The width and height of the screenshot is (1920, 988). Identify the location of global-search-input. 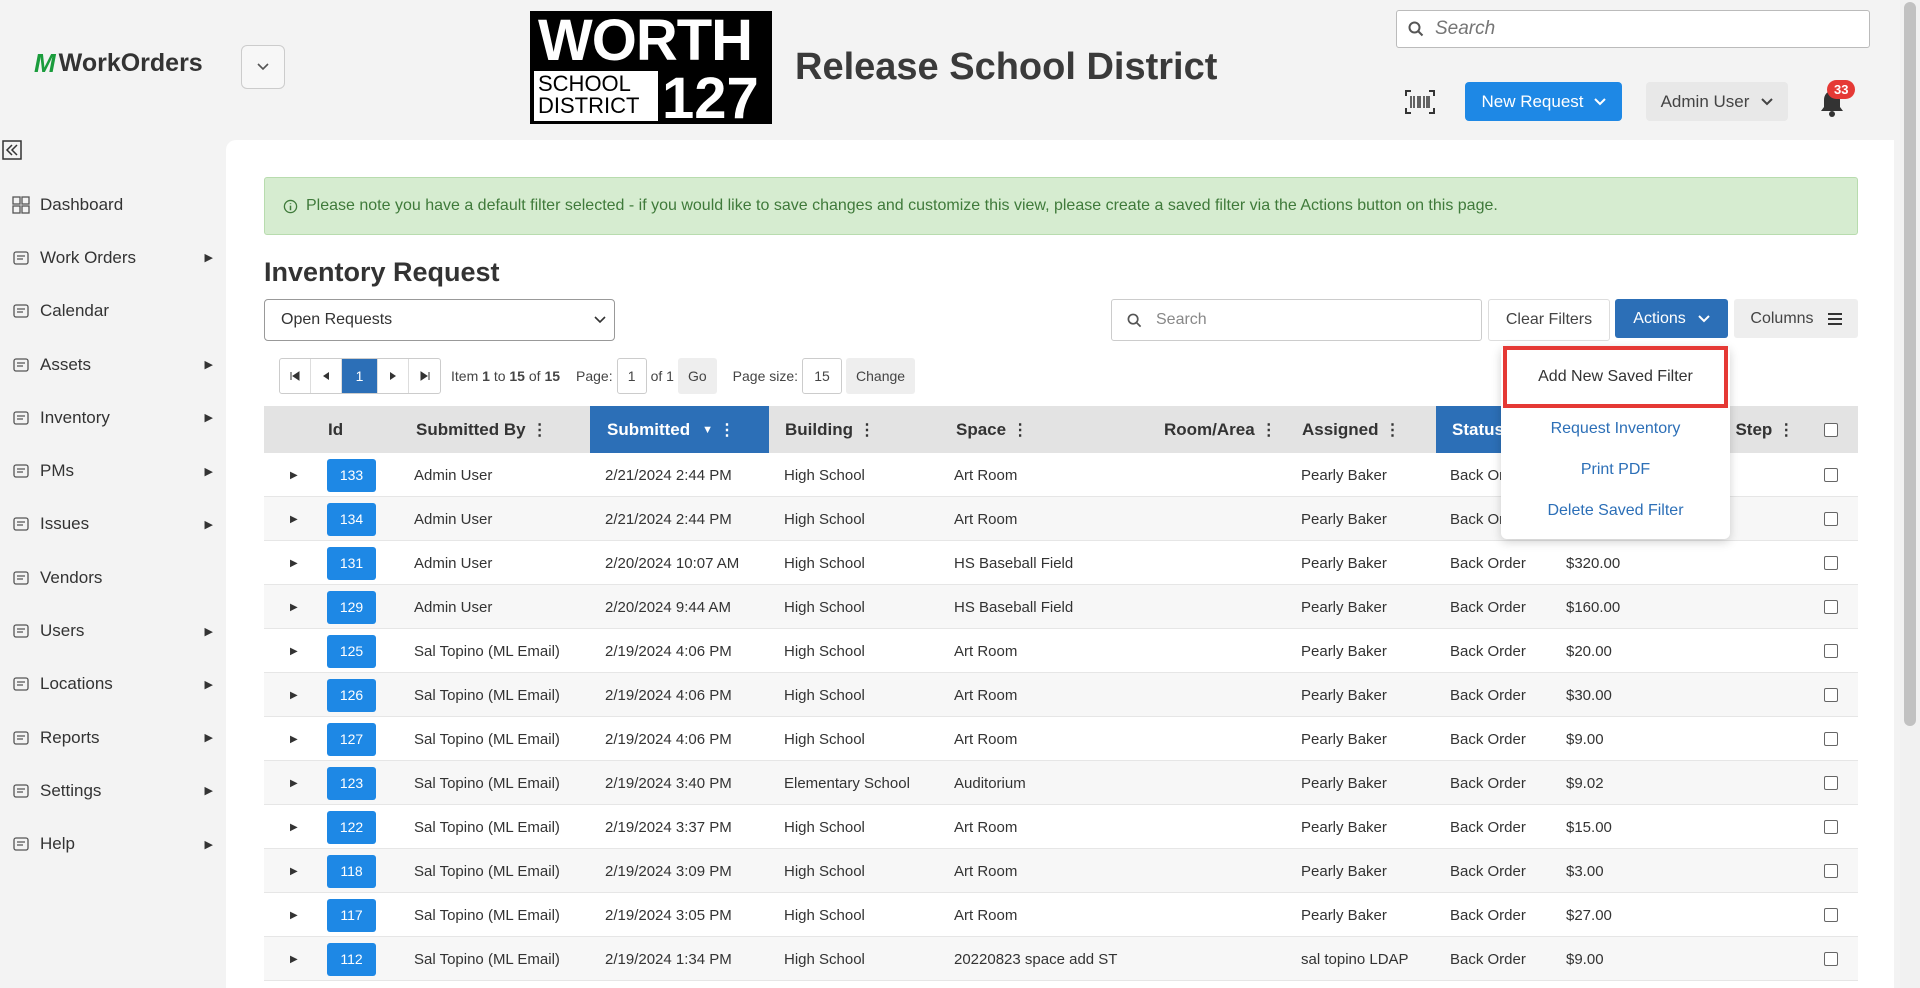
(1645, 29).